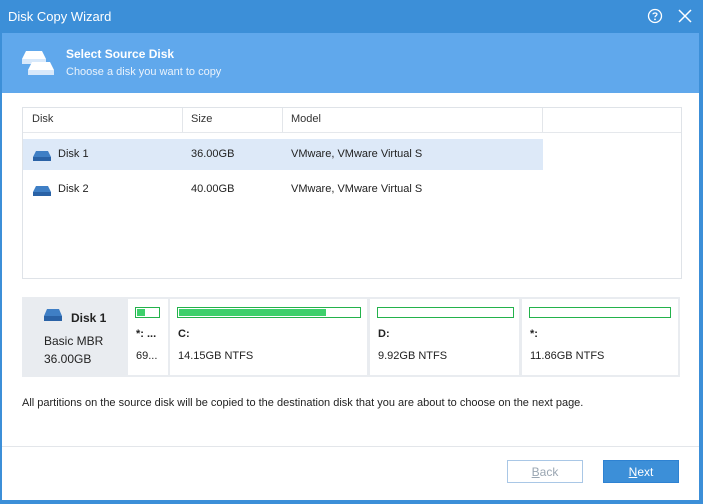 Image resolution: width=703 pixels, height=504 pixels. I want to click on partition-block: *: 11.86GB NTFS, so click(600, 337).